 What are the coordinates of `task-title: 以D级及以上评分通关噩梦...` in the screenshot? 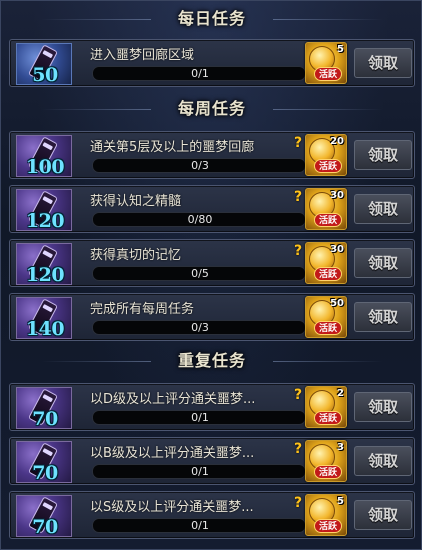 It's located at (173, 399).